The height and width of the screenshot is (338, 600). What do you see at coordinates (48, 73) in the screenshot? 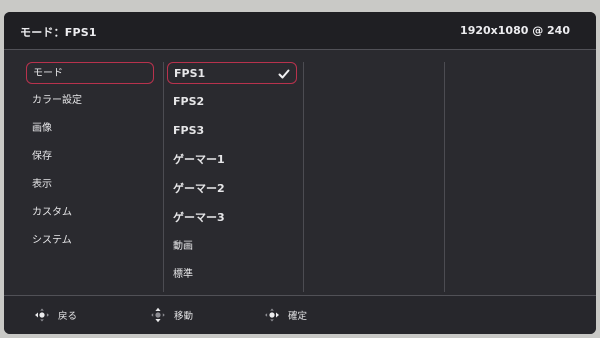
I see `main-menu-item-label: モード` at bounding box center [48, 73].